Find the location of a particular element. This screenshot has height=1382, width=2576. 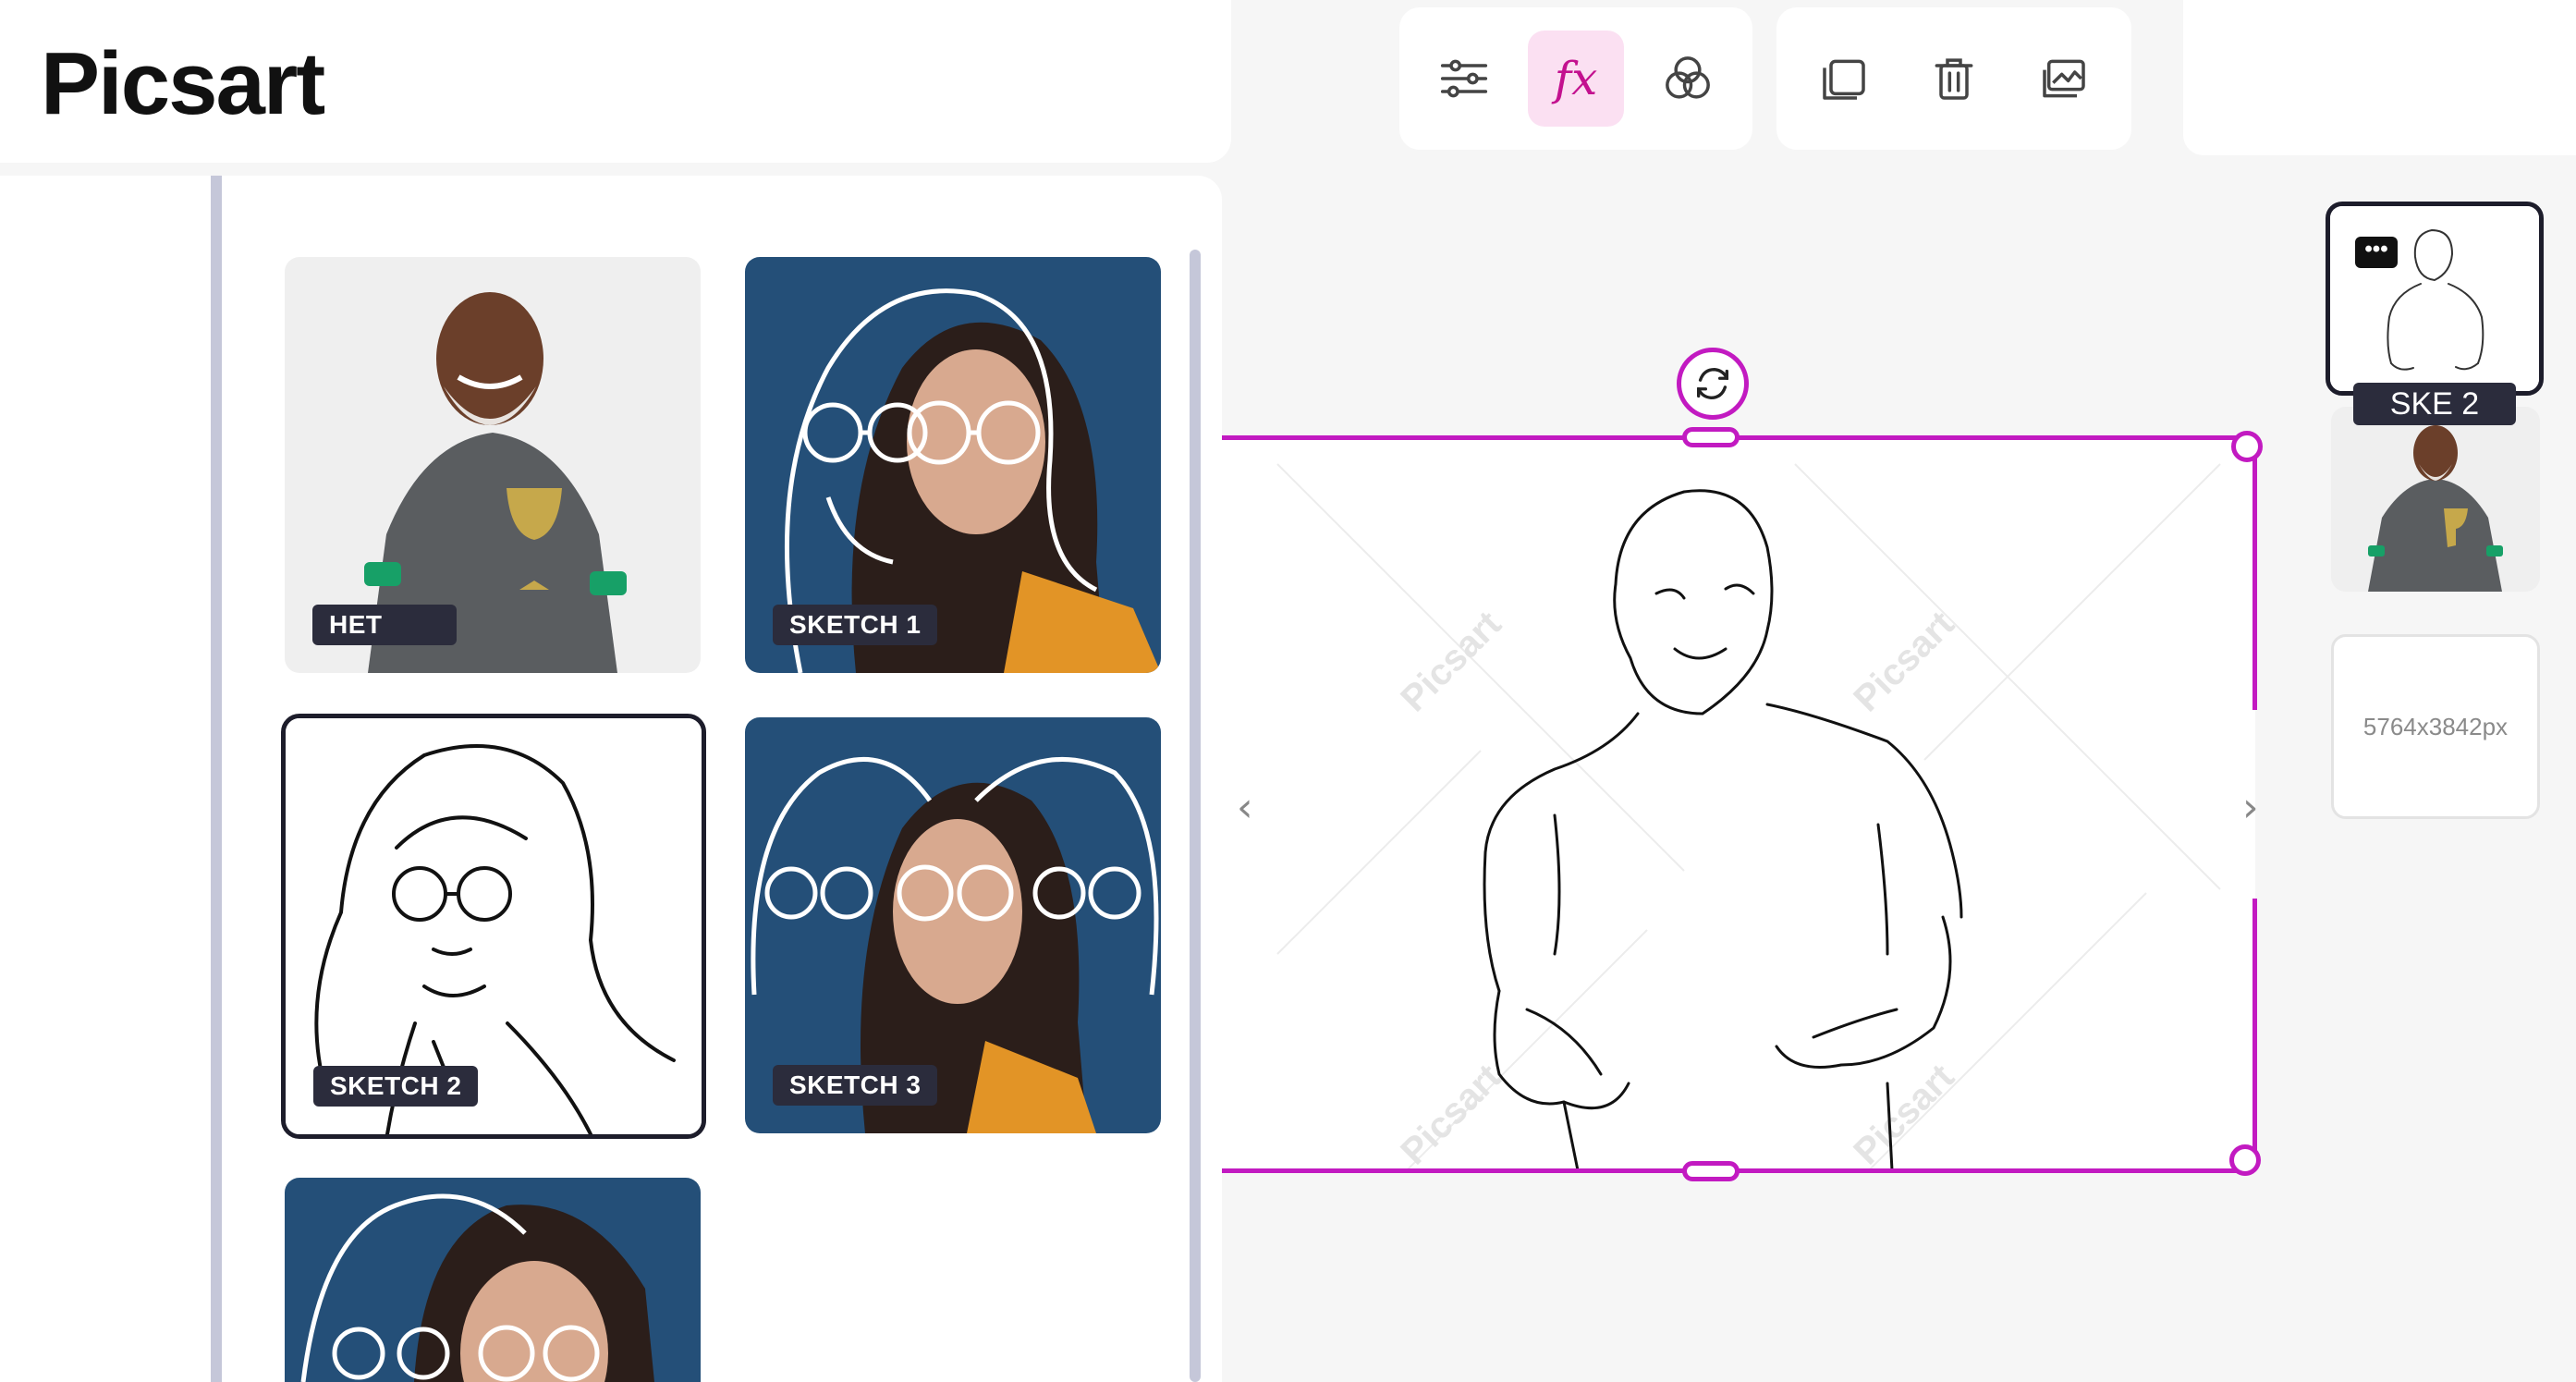

replace-image-icon is located at coordinates (2063, 78).